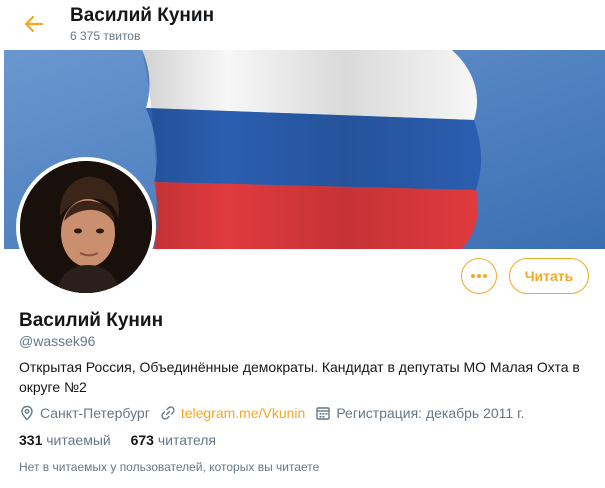 The height and width of the screenshot is (488, 605). Describe the element at coordinates (430, 413) in the screenshot. I see `joined-date: Регистрация: декабрь 2011 г.` at that location.